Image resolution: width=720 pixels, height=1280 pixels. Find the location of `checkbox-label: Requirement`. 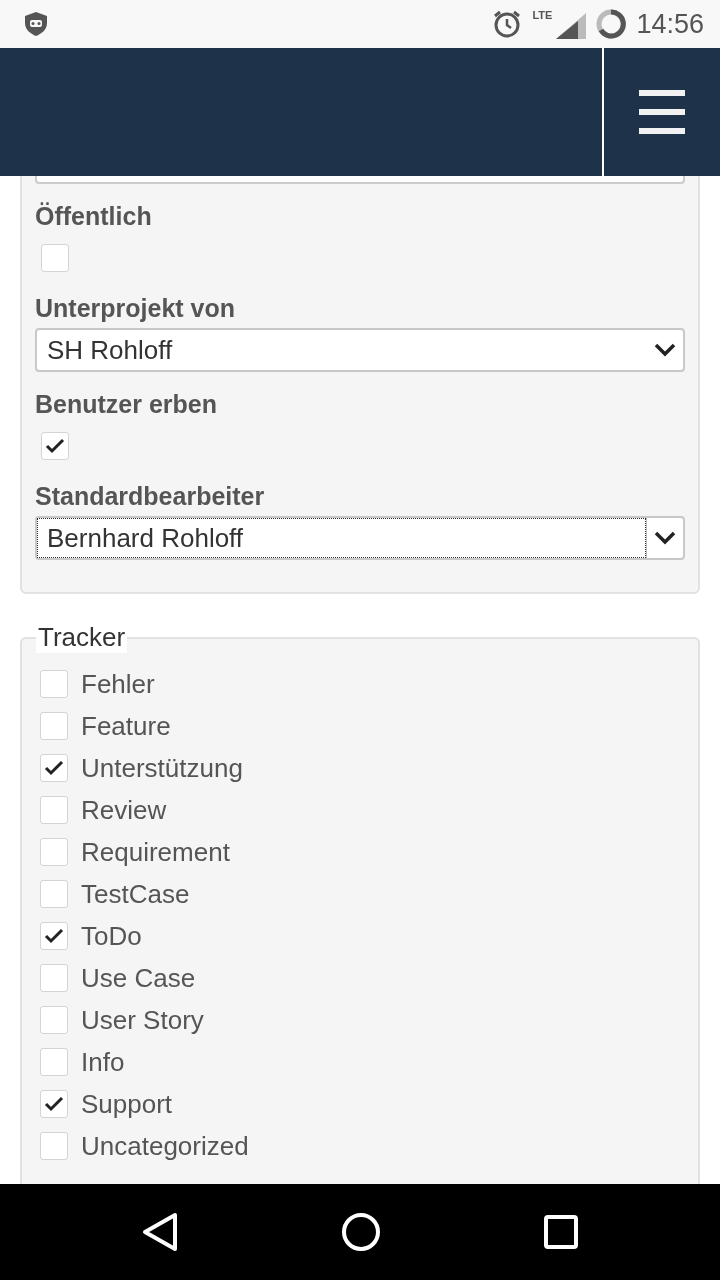

checkbox-label: Requirement is located at coordinates (155, 852).